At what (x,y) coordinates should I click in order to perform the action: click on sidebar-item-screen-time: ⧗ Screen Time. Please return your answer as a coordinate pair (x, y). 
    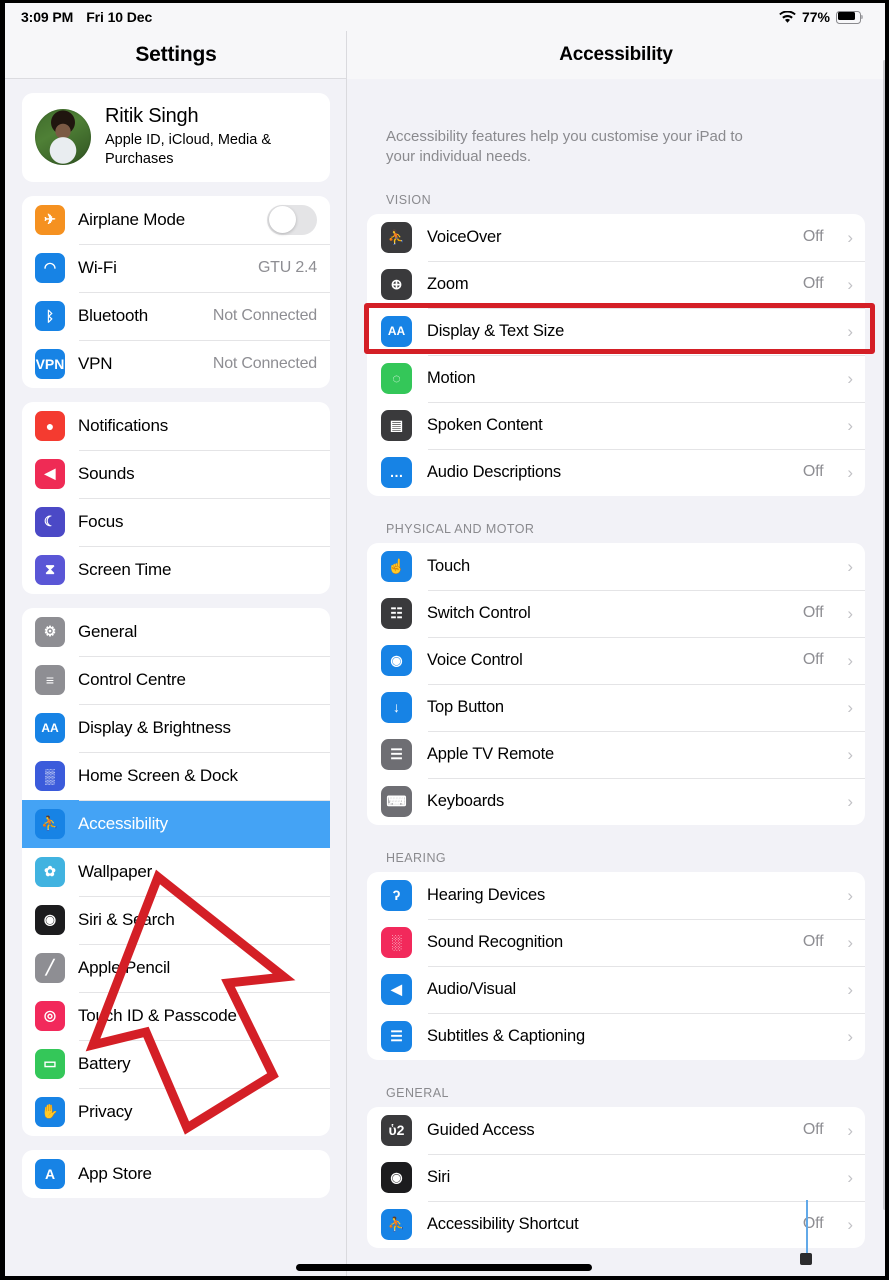
    Looking at the image, I should click on (176, 569).